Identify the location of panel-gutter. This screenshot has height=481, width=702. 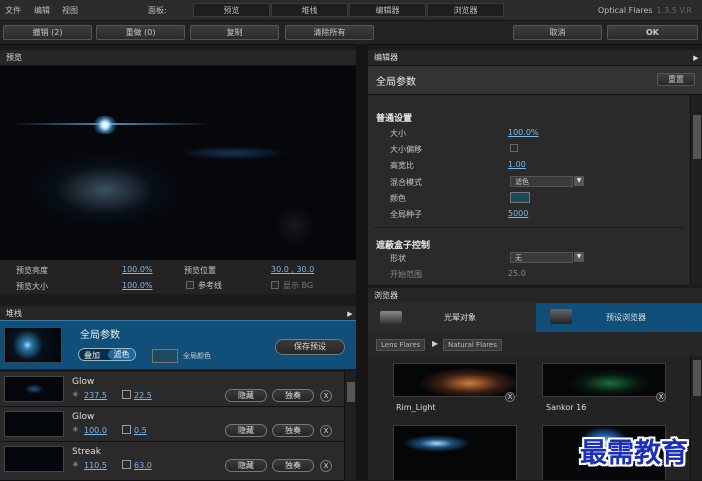
(362, 262).